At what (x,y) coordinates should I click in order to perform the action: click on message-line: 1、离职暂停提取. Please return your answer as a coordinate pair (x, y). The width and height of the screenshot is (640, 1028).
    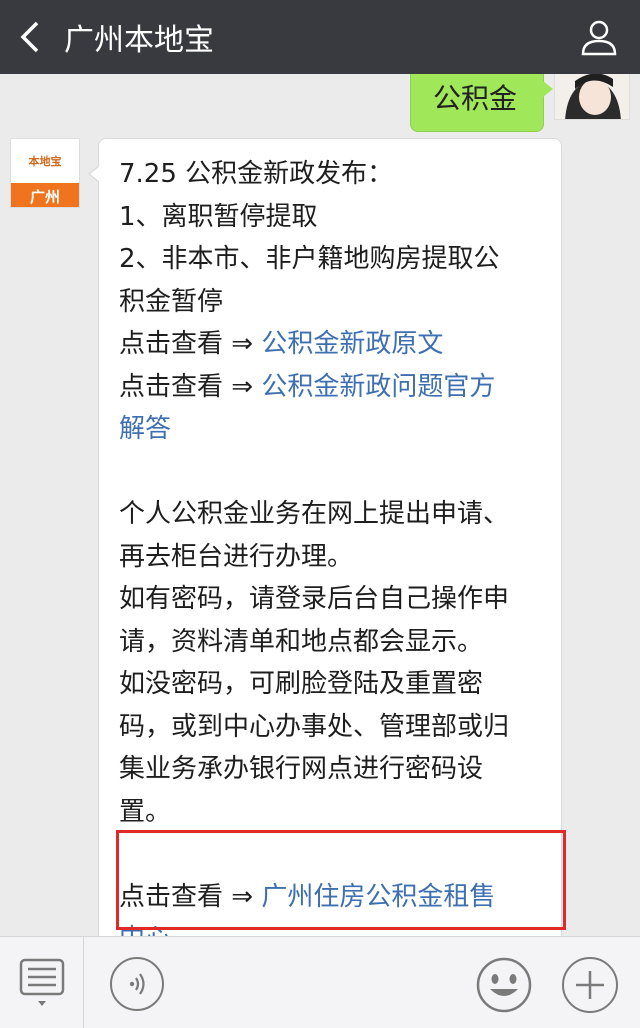
    Looking at the image, I should click on (218, 216).